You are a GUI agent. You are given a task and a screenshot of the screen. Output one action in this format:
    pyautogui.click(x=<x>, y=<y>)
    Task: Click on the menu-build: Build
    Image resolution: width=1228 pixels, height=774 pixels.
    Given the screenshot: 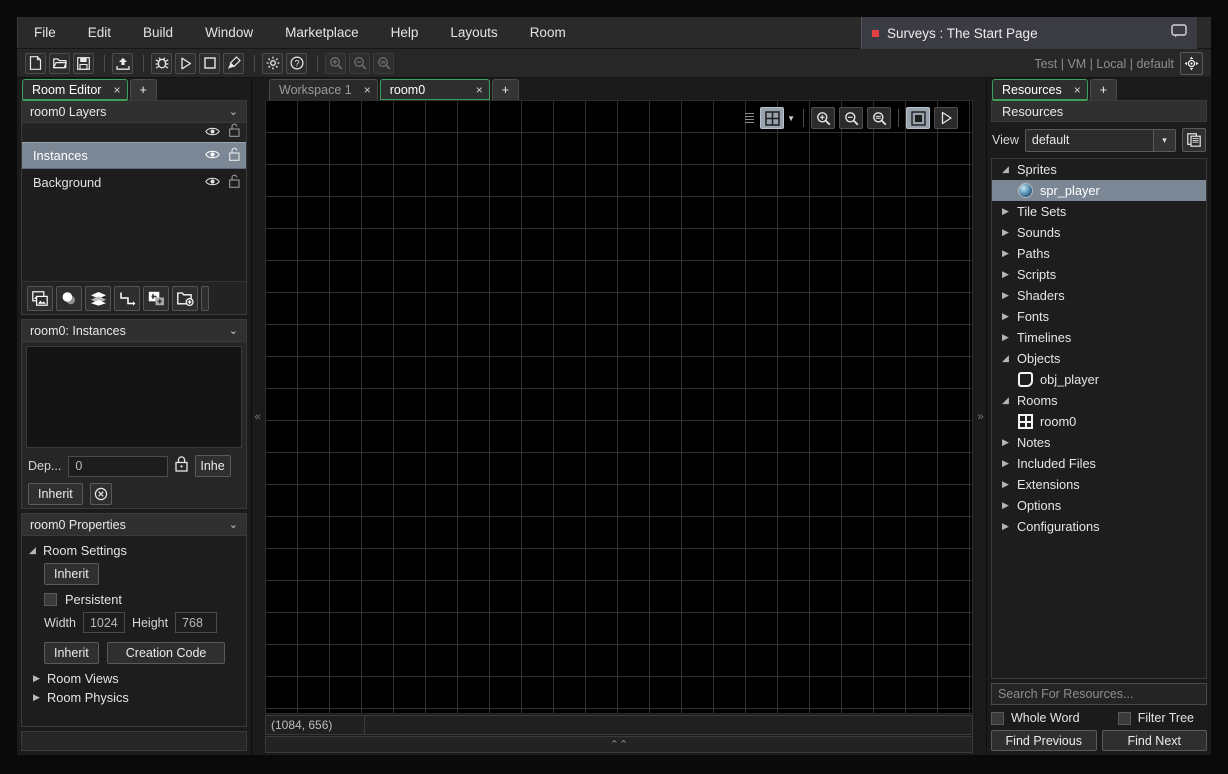 What is the action you would take?
    pyautogui.click(x=158, y=32)
    